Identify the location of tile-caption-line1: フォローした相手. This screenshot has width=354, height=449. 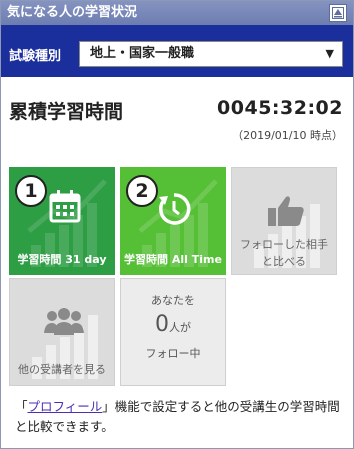
(284, 244).